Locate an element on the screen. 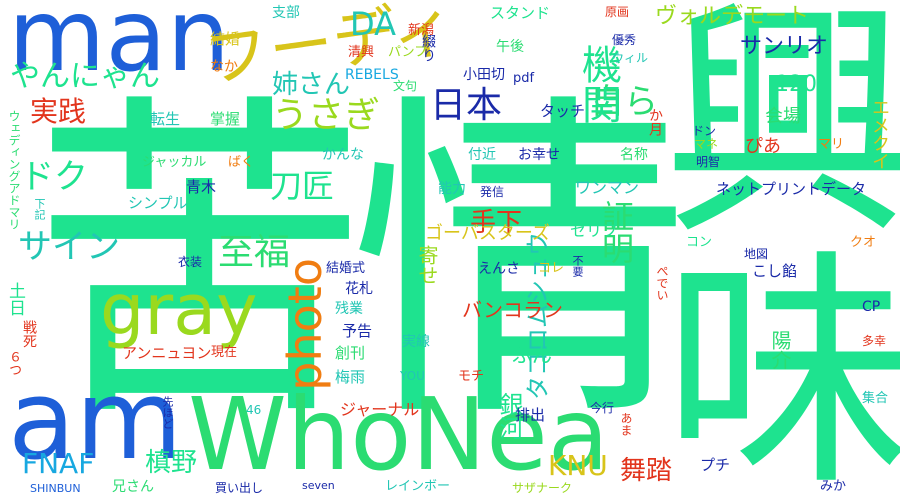 Image resolution: width=900 pixels, height=500 pixels. word-baku: ばく is located at coordinates (241, 162).